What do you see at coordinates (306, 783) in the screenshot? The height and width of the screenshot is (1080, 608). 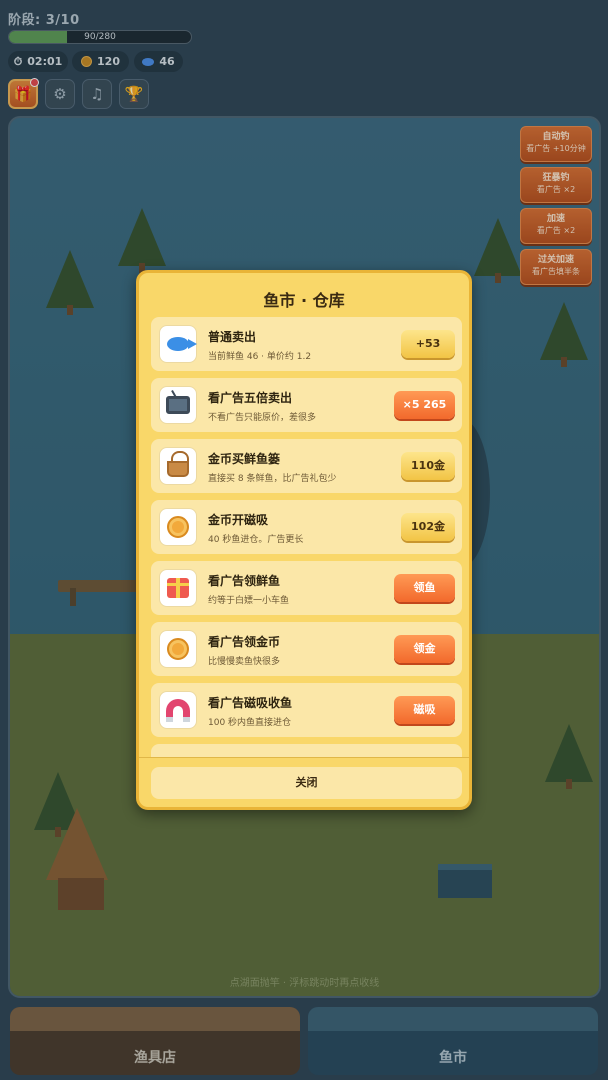 I see `close-button: 关闭` at bounding box center [306, 783].